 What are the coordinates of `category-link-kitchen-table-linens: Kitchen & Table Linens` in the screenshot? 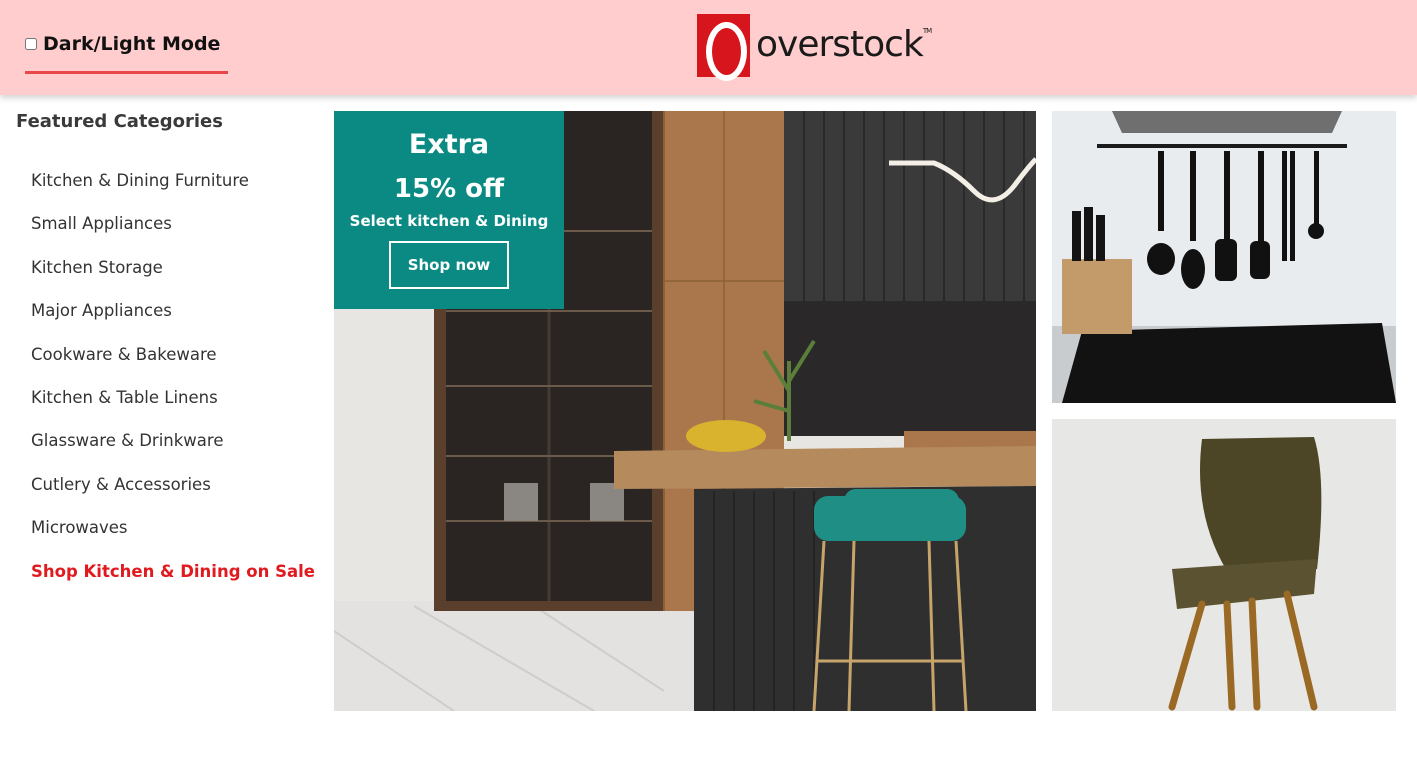 It's located at (173, 409).